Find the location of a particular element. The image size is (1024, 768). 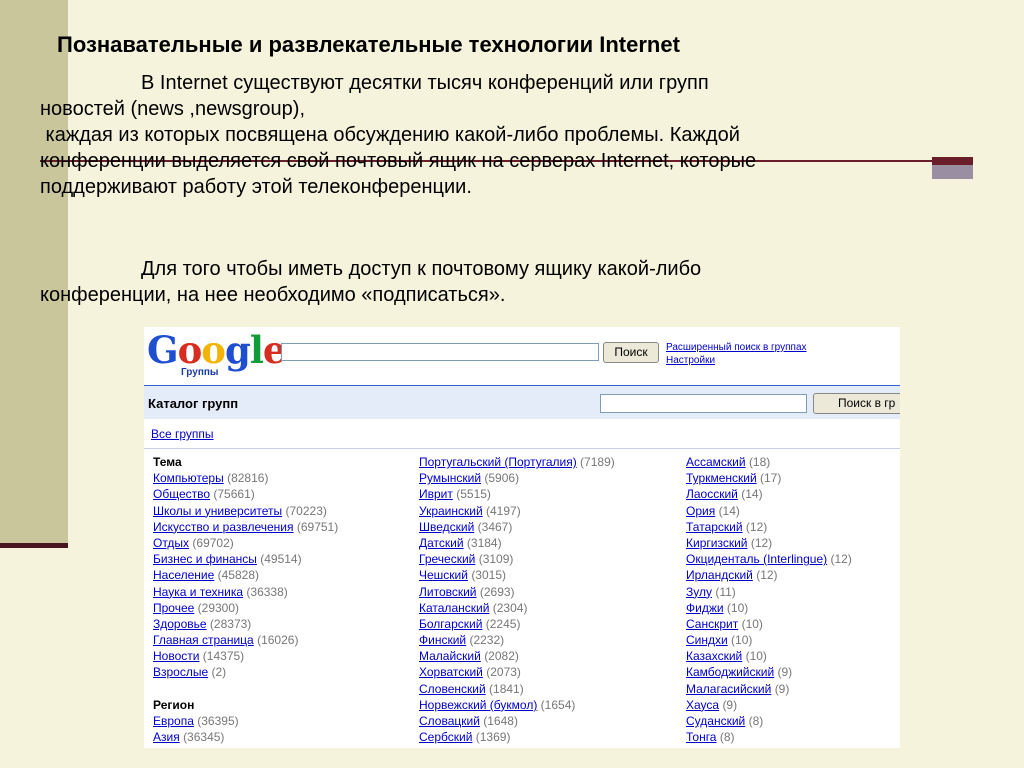

group-link: Финский is located at coordinates (442, 640).